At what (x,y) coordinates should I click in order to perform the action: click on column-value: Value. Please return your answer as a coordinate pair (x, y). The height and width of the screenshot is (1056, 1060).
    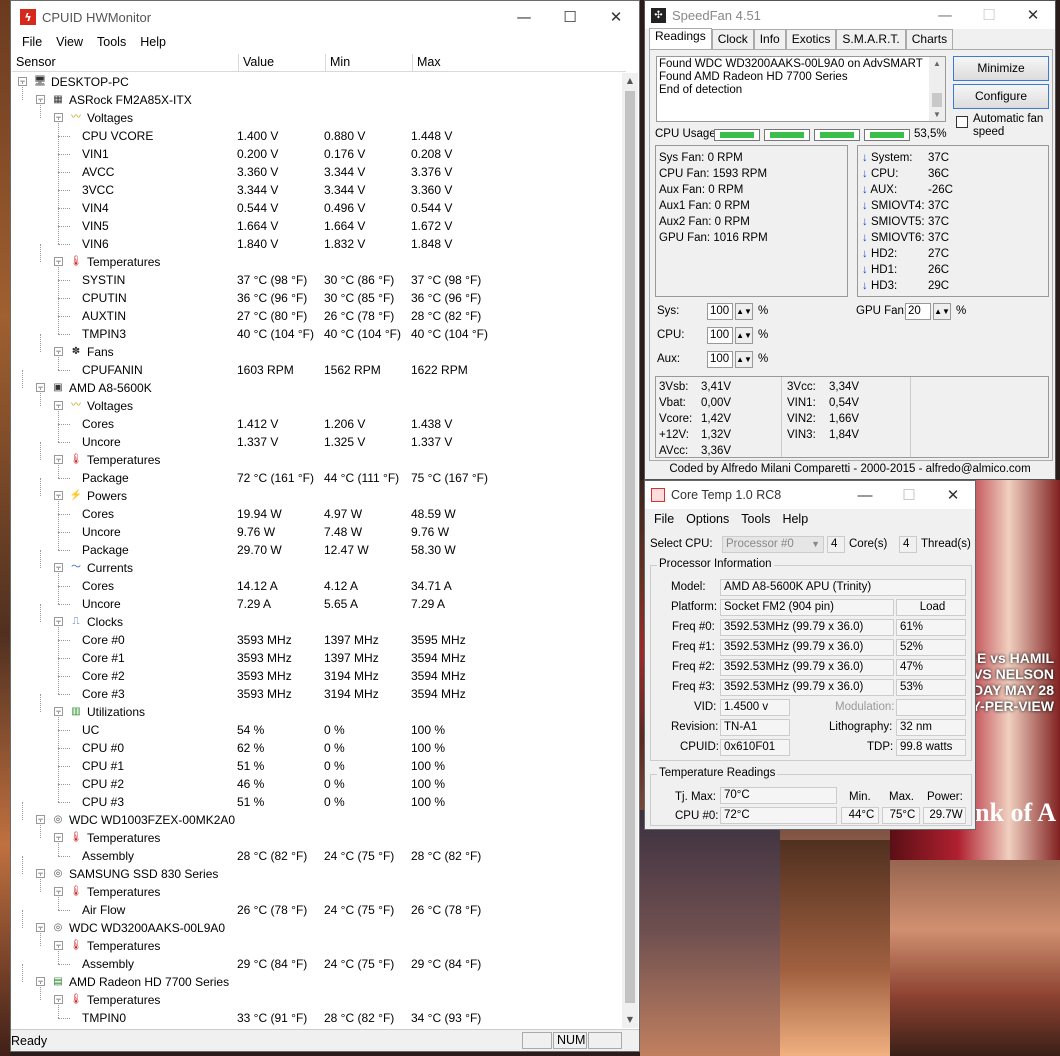
    Looking at the image, I should click on (282, 62).